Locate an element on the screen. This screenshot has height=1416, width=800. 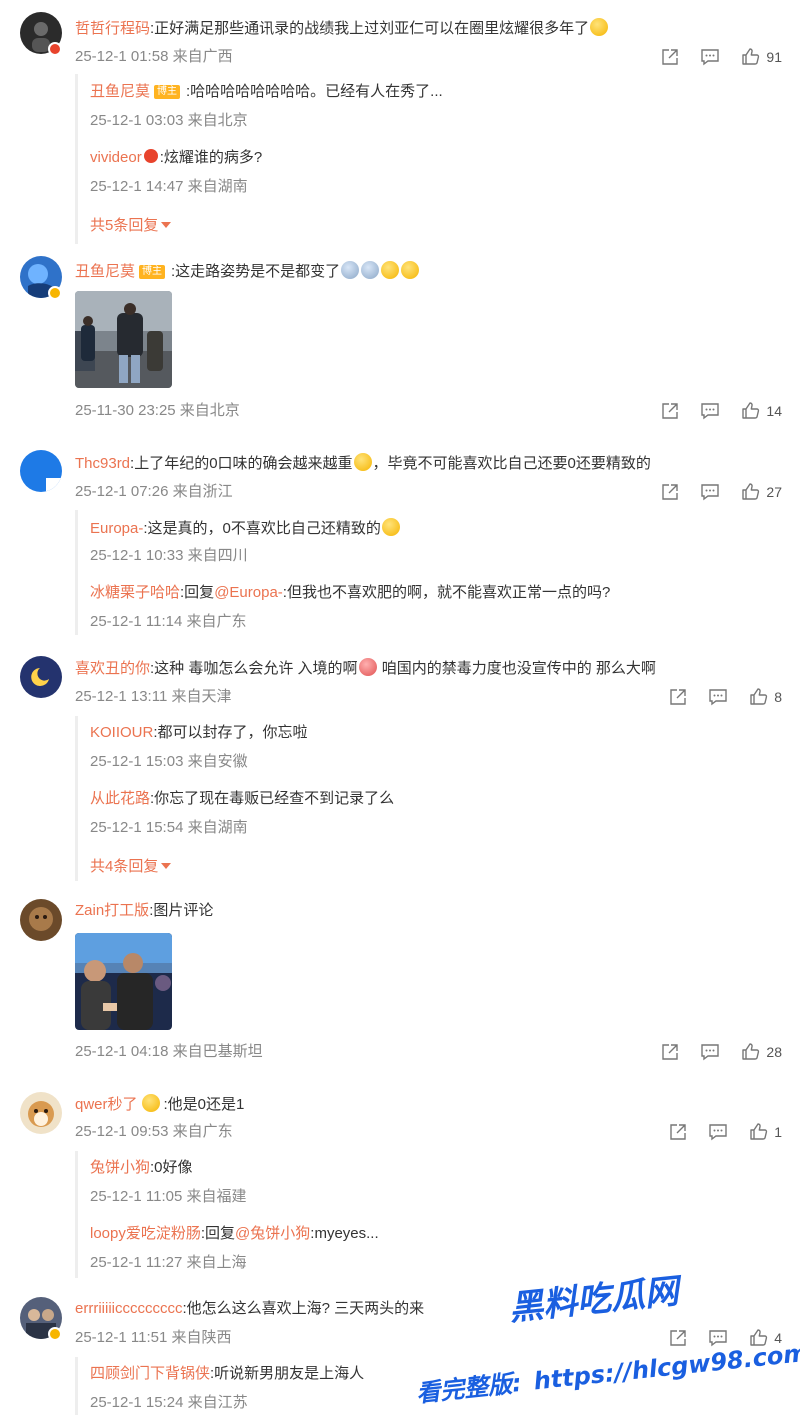
username-link: 从此花路 is located at coordinates (120, 798).